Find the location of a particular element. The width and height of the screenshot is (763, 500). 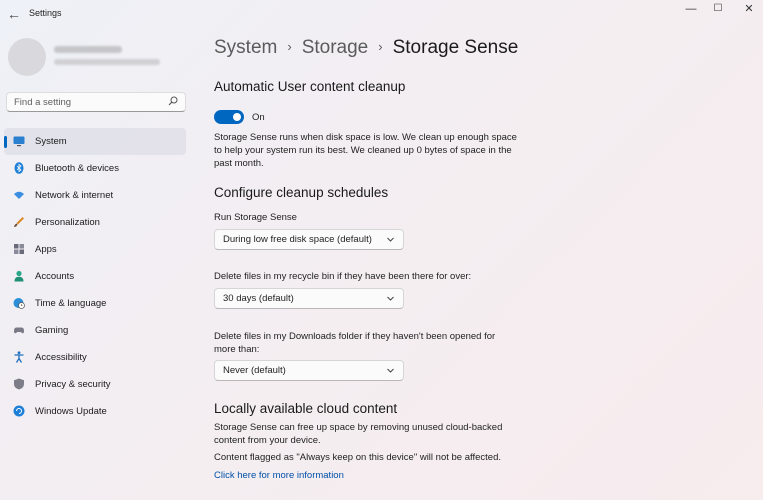

breadcrumb: System › Storage › Storage Sense is located at coordinates (366, 48).